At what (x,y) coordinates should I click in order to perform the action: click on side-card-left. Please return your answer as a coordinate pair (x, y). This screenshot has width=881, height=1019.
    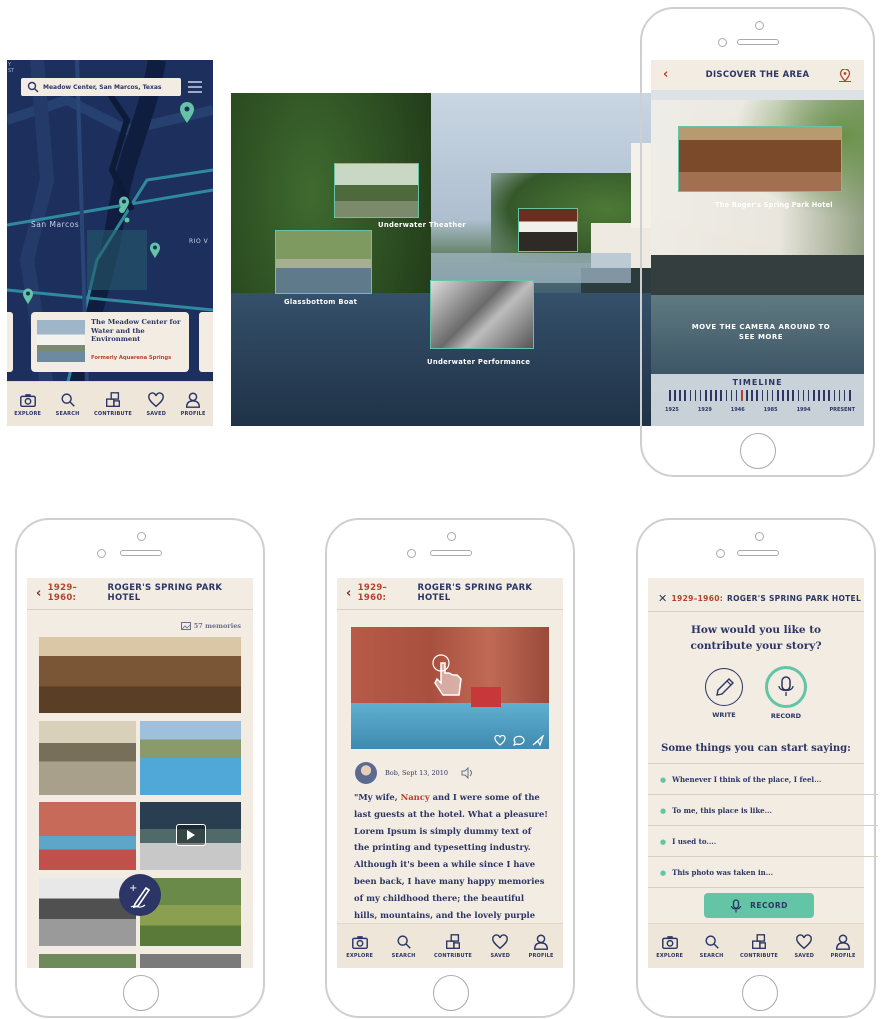
    Looking at the image, I should click on (10, 342).